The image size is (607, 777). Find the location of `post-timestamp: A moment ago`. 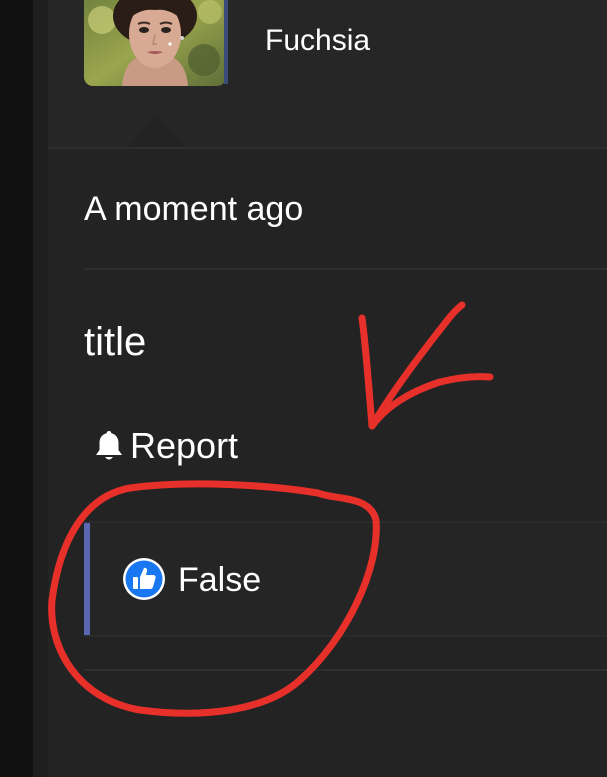

post-timestamp: A moment ago is located at coordinates (194, 209).